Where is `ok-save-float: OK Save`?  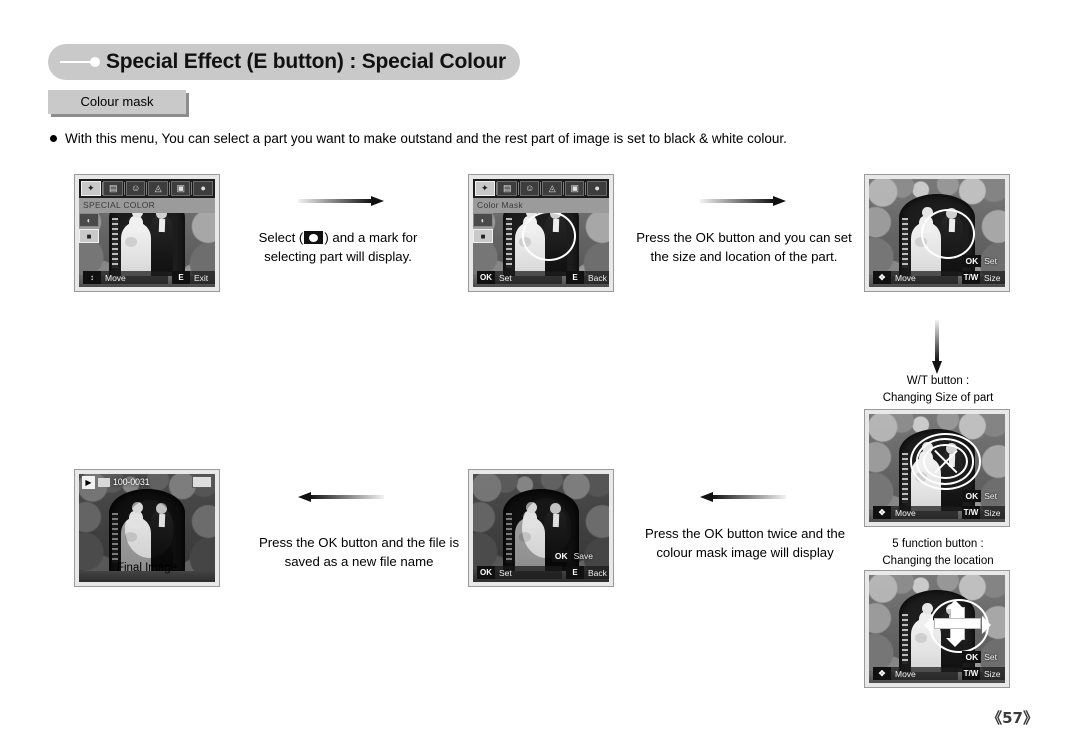 ok-save-float: OK Save is located at coordinates (572, 556).